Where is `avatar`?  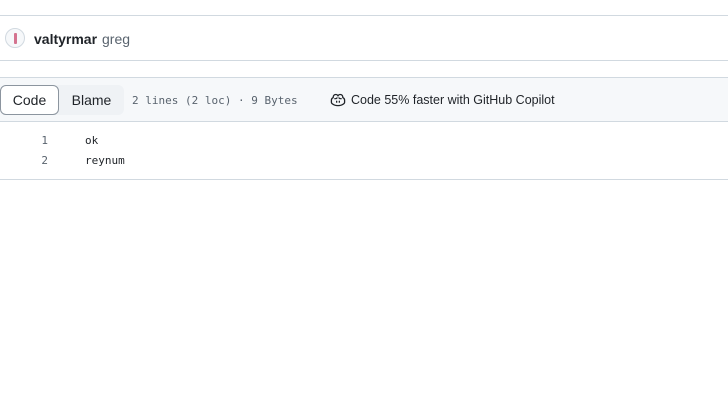
avatar is located at coordinates (15, 38).